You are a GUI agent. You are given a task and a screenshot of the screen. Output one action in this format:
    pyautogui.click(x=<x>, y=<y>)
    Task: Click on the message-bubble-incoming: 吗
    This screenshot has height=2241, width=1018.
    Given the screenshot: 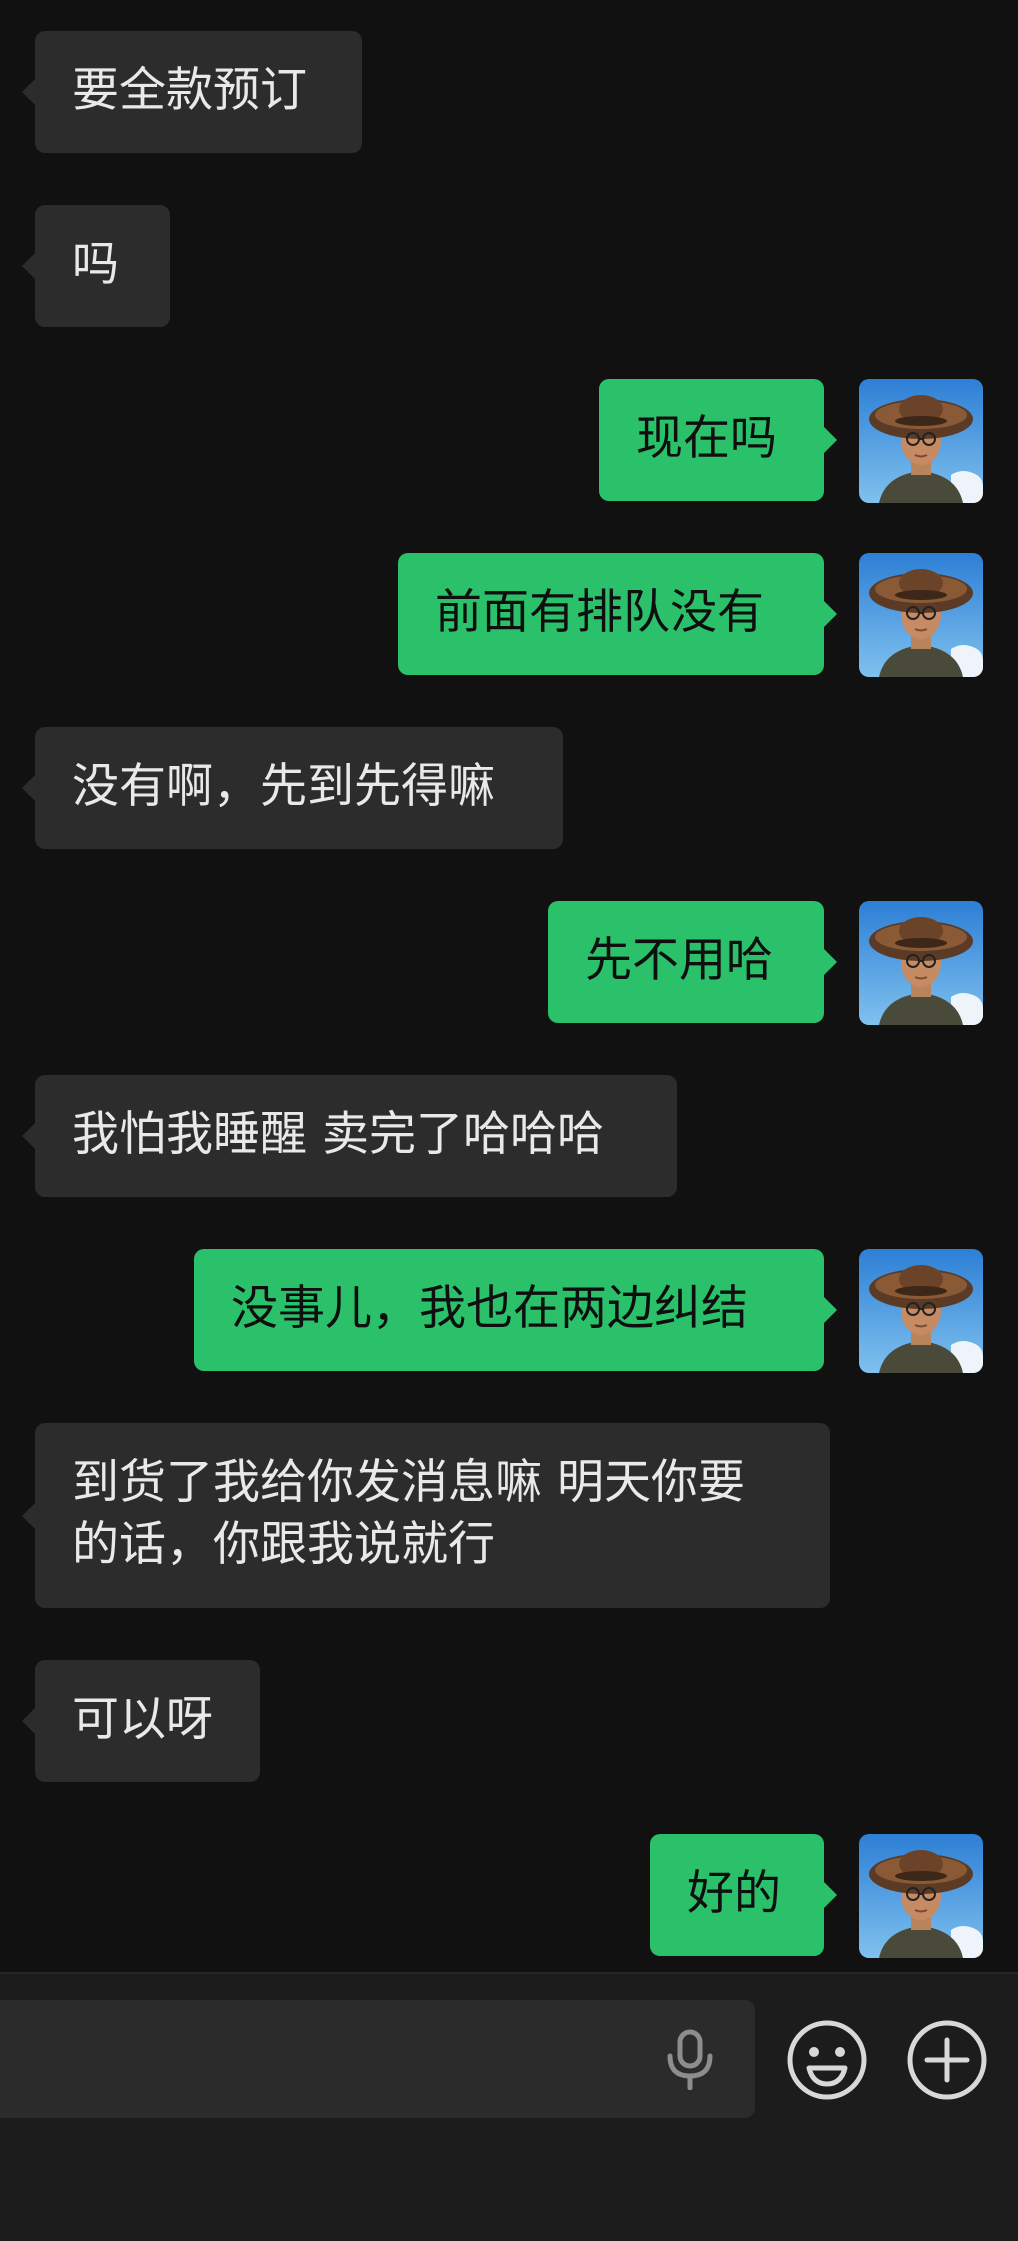 What is the action you would take?
    pyautogui.click(x=96, y=266)
    